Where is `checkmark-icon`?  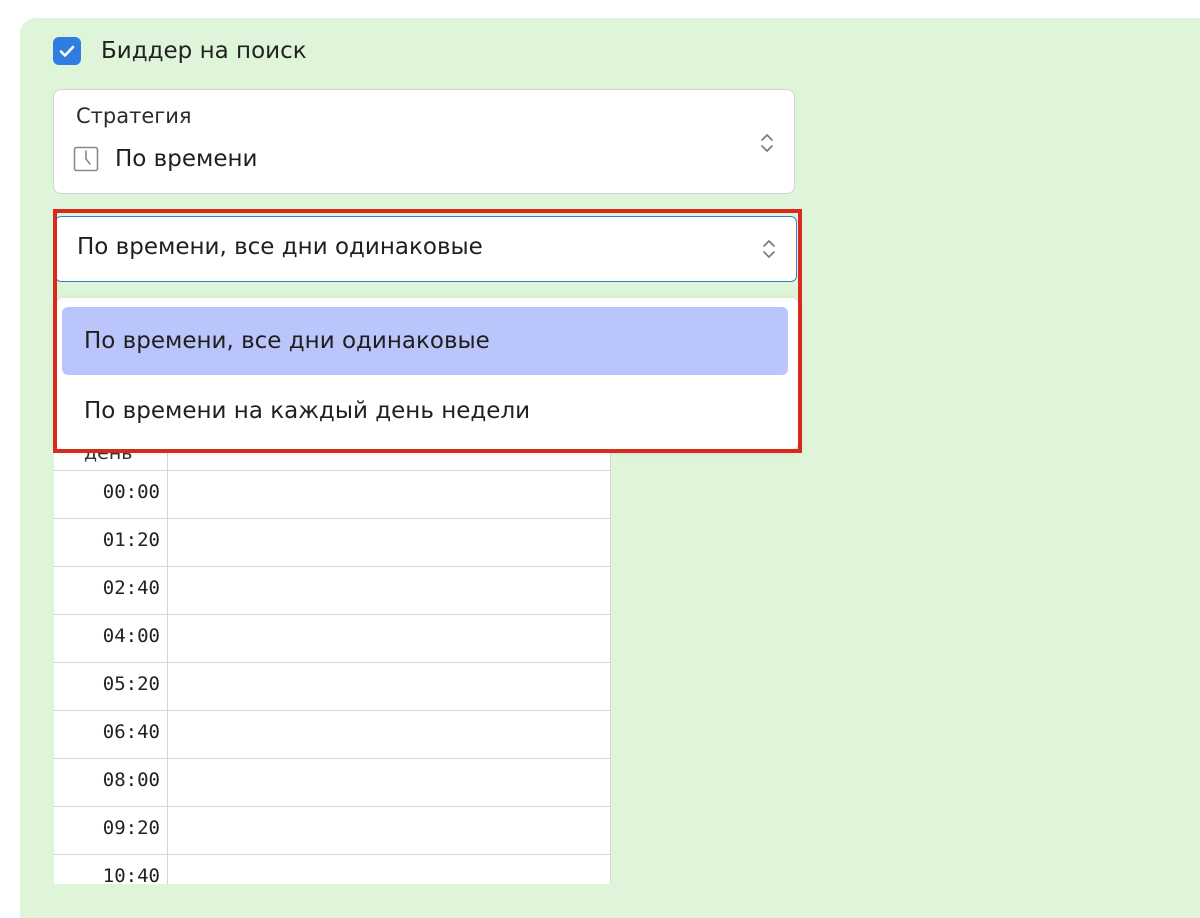
checkmark-icon is located at coordinates (67, 51).